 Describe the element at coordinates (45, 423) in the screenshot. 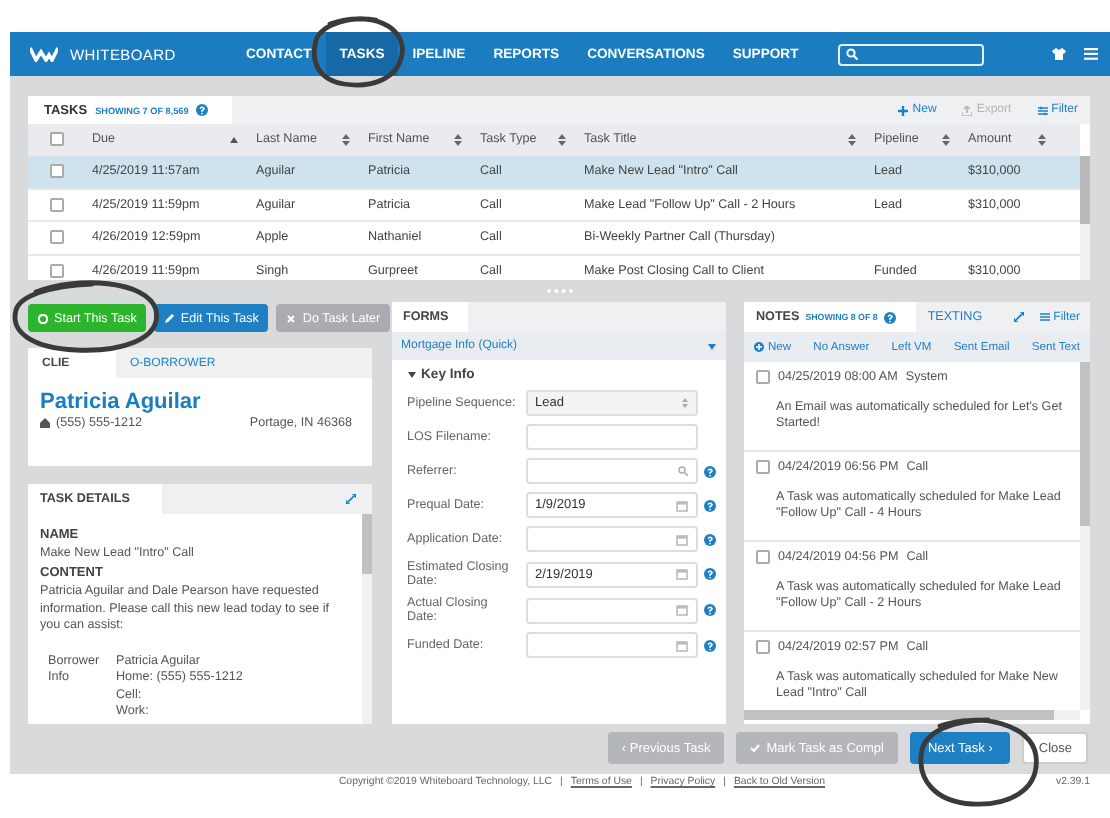

I see `home-icon` at that location.